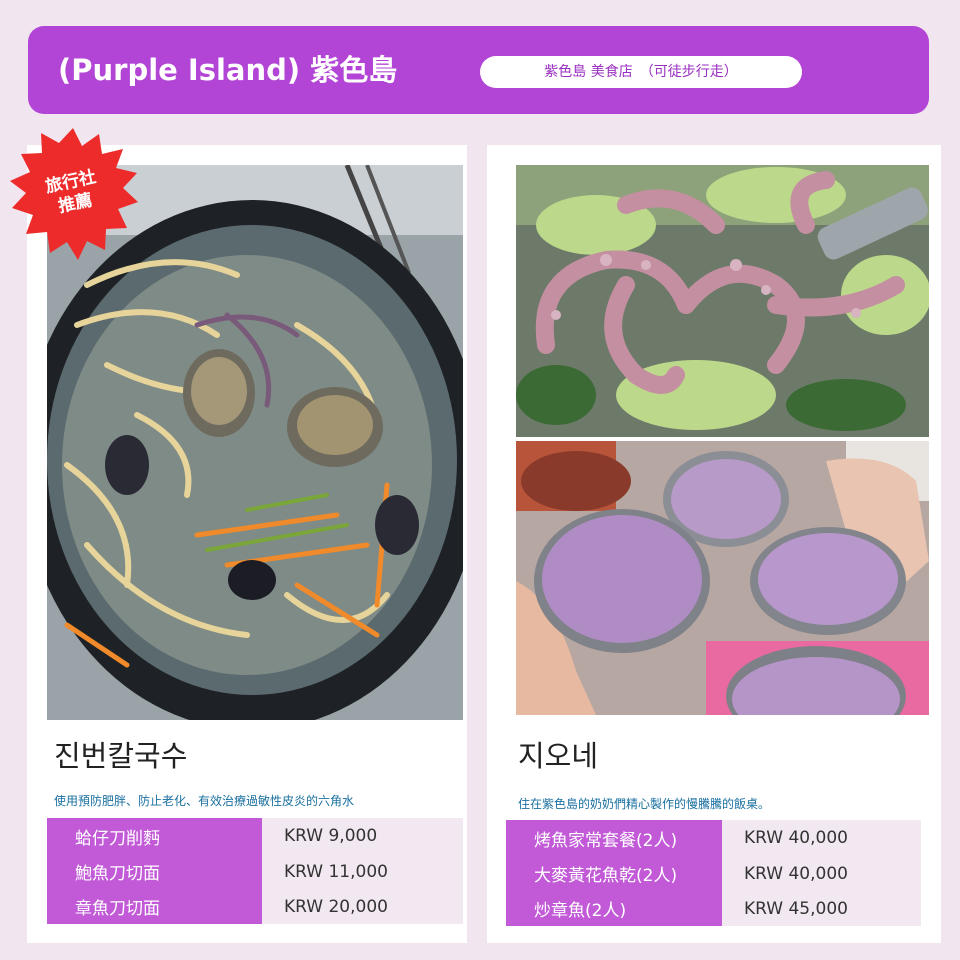 The height and width of the screenshot is (960, 960). I want to click on menu-item-name: 鮑魚刀切面, so click(154, 871).